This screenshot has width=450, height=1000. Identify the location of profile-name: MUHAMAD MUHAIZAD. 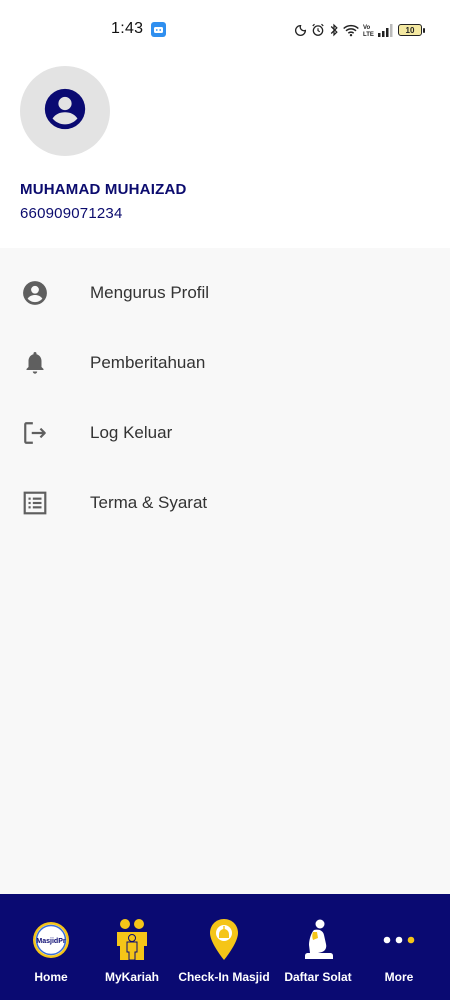
(103, 189).